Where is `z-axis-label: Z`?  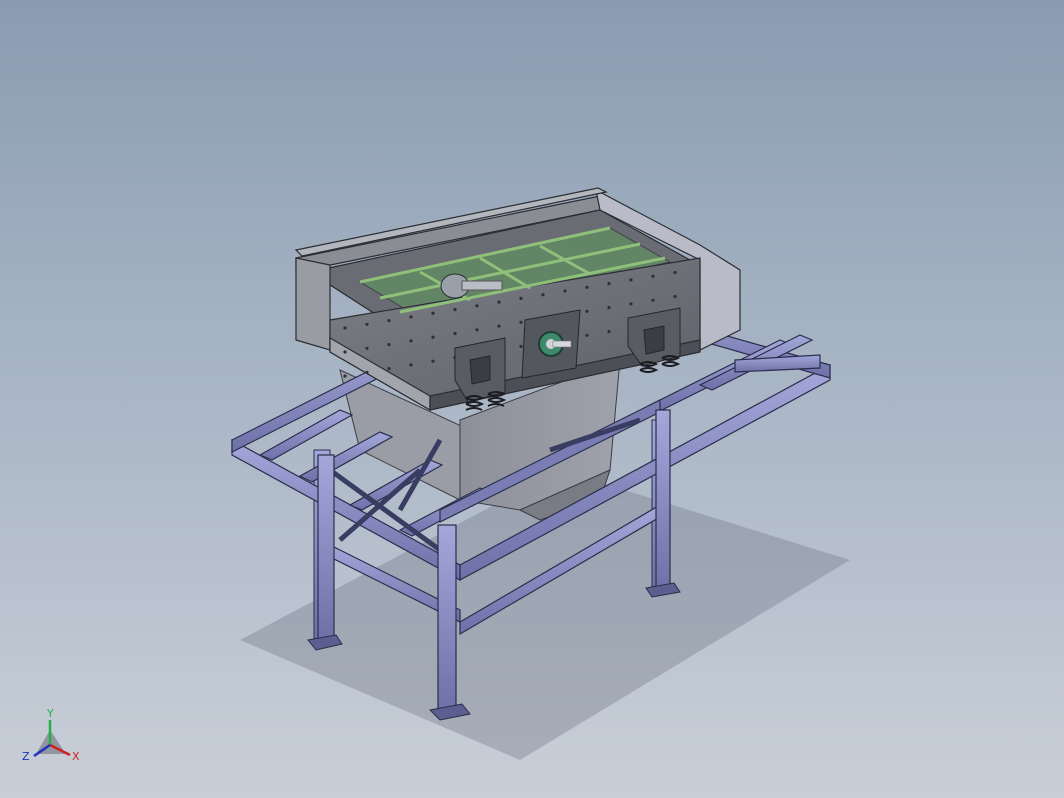
z-axis-label: Z is located at coordinates (26, 756).